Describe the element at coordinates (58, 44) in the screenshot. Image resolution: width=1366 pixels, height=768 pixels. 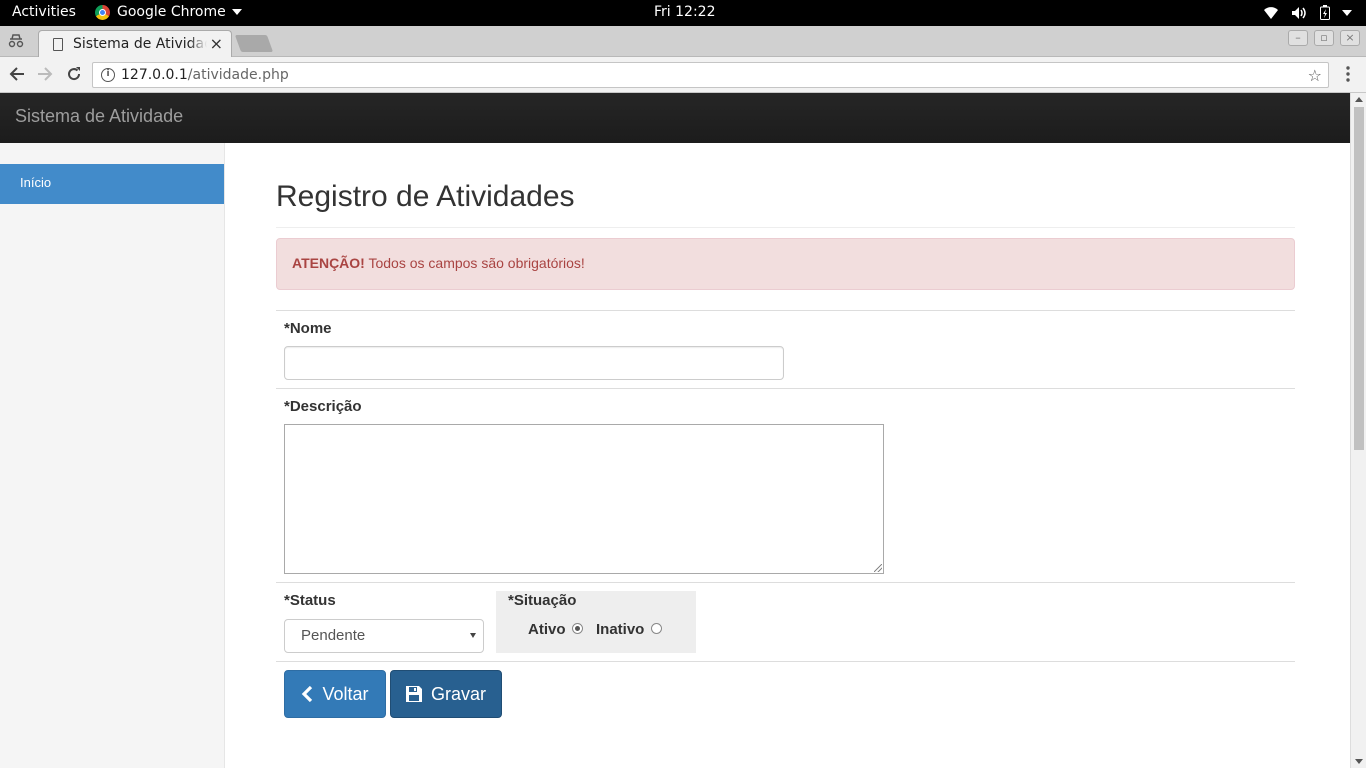
I see `page-icon` at that location.